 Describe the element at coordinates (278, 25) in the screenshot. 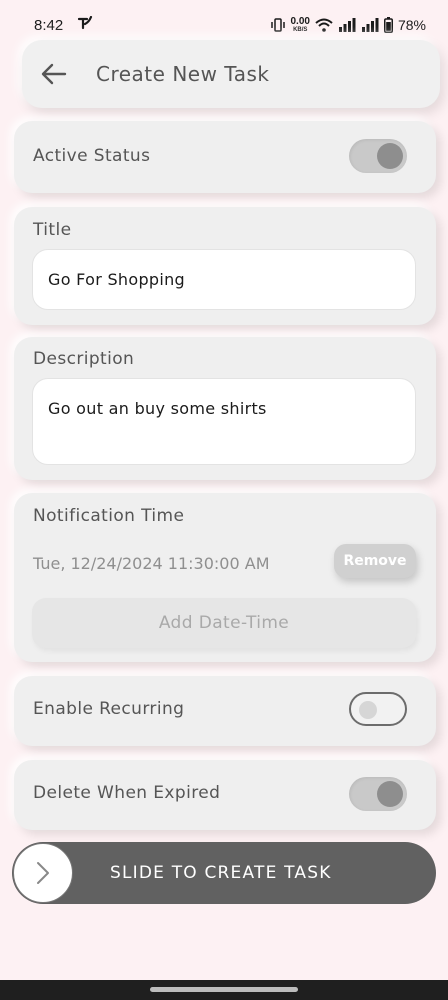

I see `vibrate-icon` at that location.